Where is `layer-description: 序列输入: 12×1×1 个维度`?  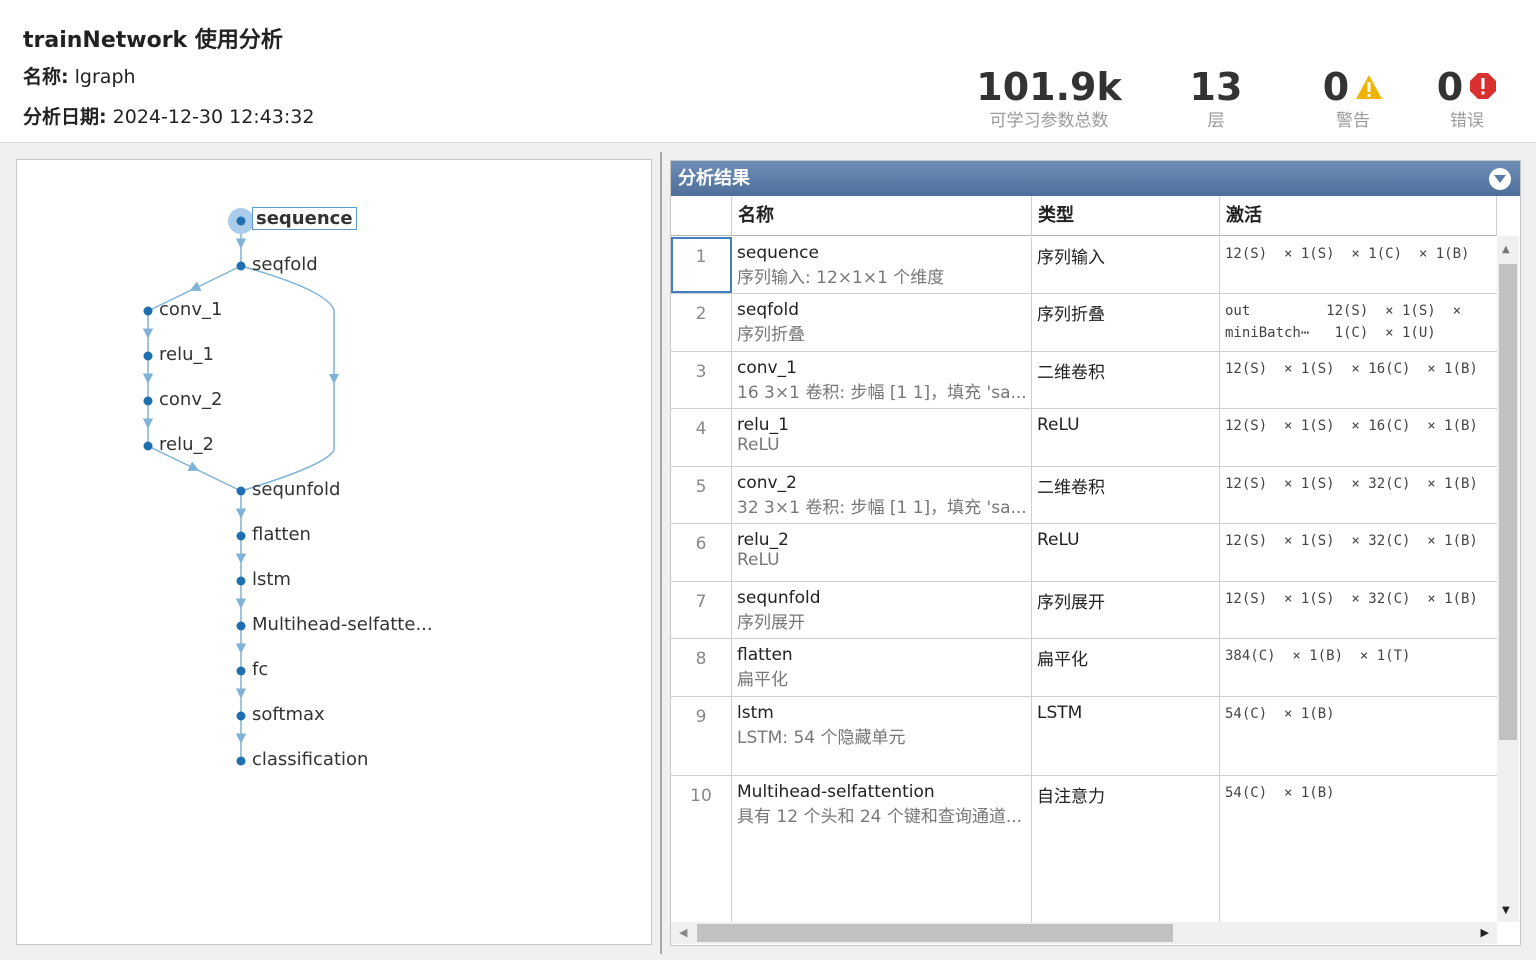
layer-description: 序列输入: 12×1×1 个维度 is located at coordinates (841, 278).